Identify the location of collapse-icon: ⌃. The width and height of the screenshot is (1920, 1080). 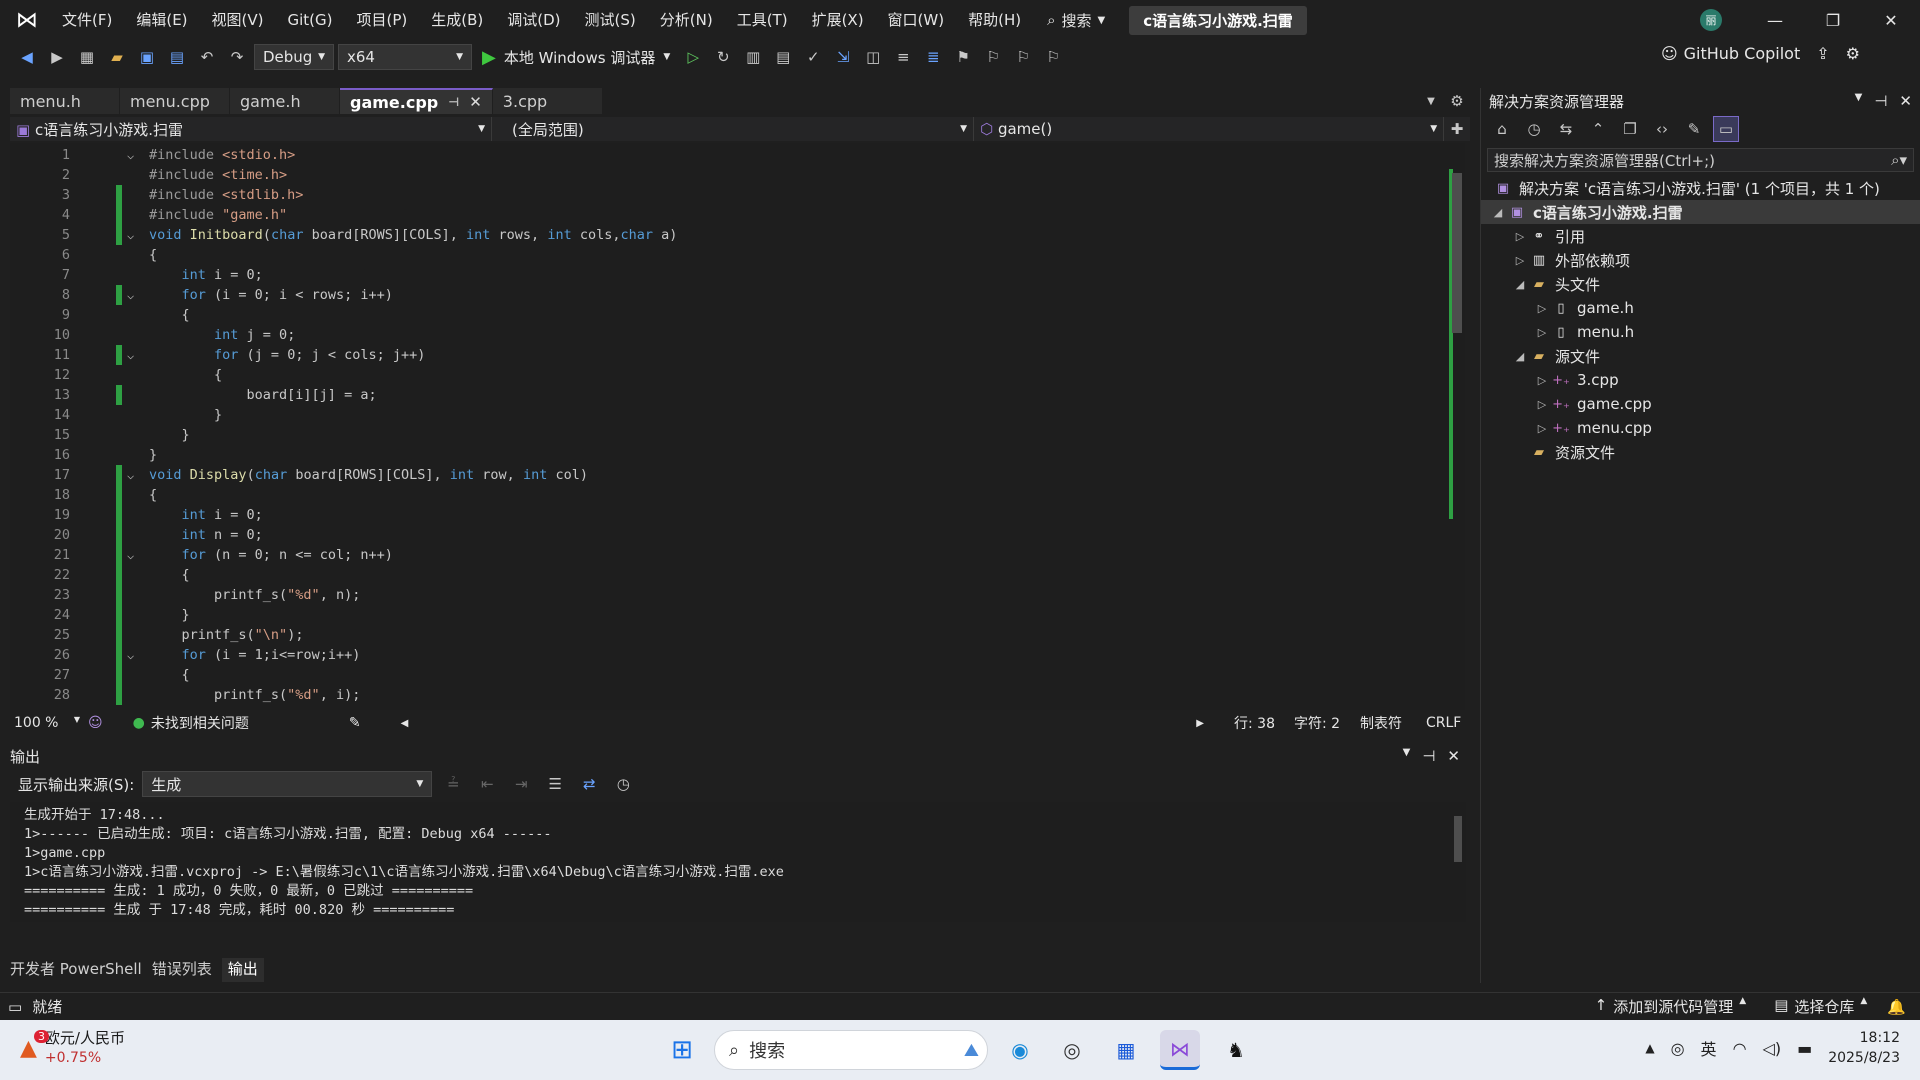
(1598, 129).